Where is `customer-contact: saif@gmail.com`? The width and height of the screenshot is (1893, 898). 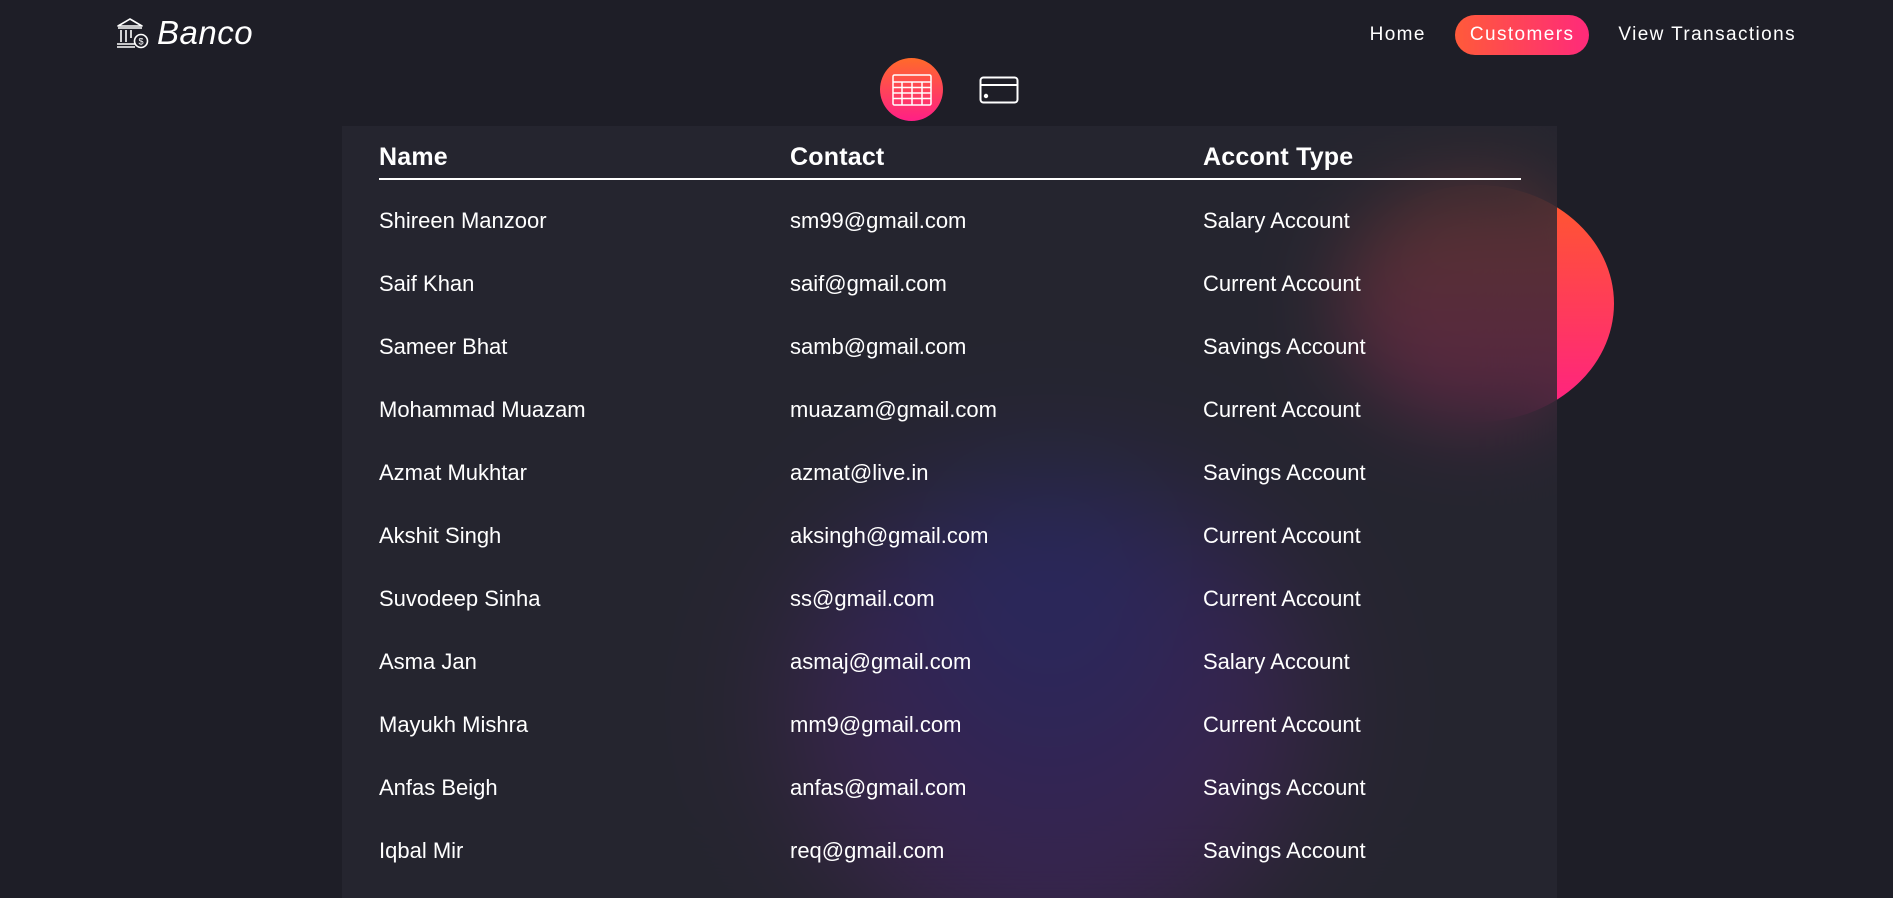 customer-contact: saif@gmail.com is located at coordinates (868, 283).